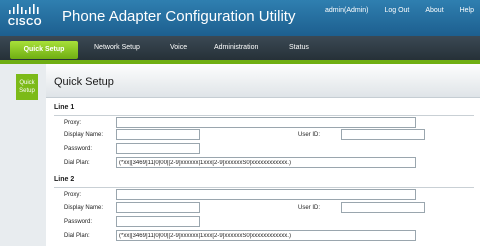  What do you see at coordinates (178, 47) in the screenshot?
I see `tab-voice: Voice` at bounding box center [178, 47].